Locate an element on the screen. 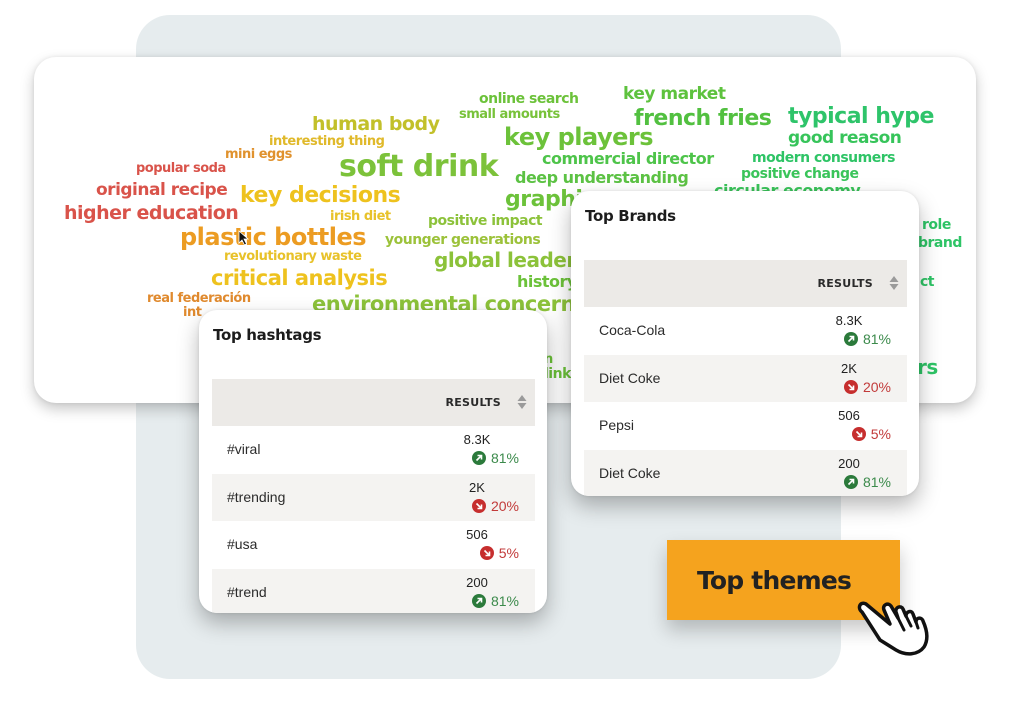 The image size is (1016, 707). cloud-word: link is located at coordinates (557, 374).